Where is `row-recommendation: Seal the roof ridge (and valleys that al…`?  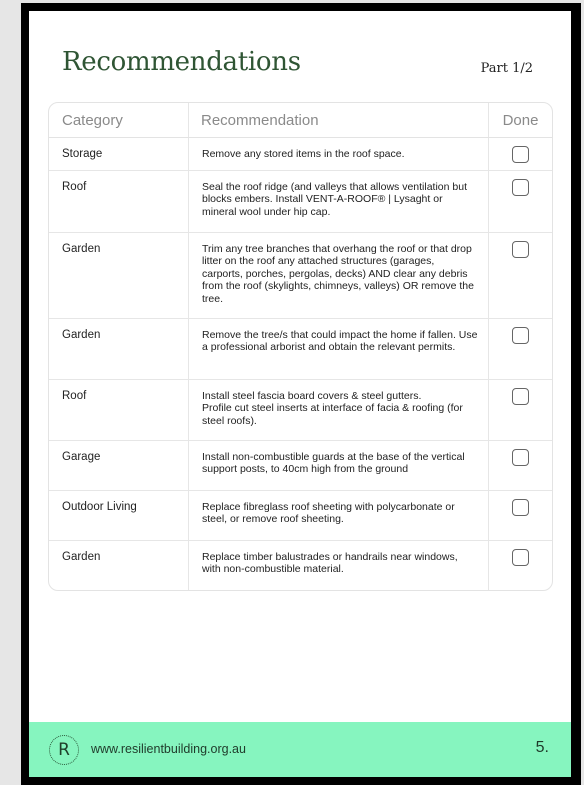
row-recommendation: Seal the roof ridge (and valleys that al… is located at coordinates (338, 201).